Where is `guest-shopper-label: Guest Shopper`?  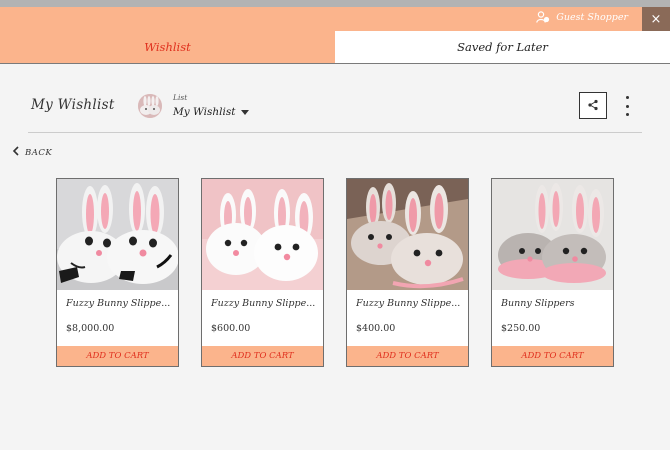
guest-shopper-label: Guest Shopper is located at coordinates (592, 17).